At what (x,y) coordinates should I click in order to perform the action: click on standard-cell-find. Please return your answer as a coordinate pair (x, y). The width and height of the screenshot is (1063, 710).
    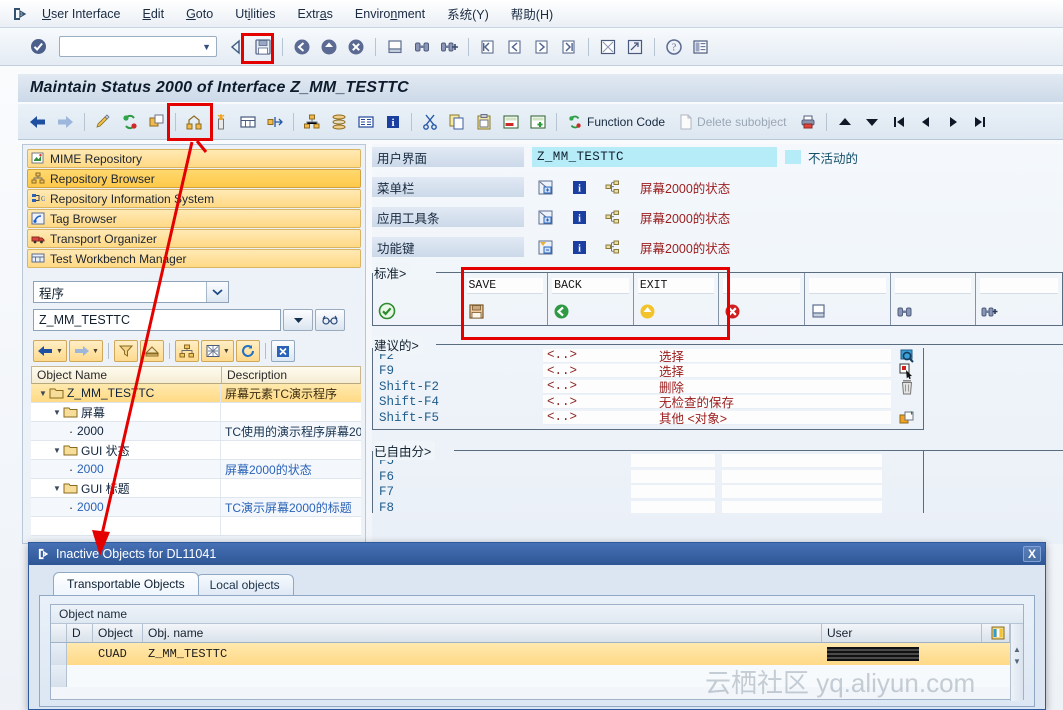
    Looking at the image, I should click on (934, 299).